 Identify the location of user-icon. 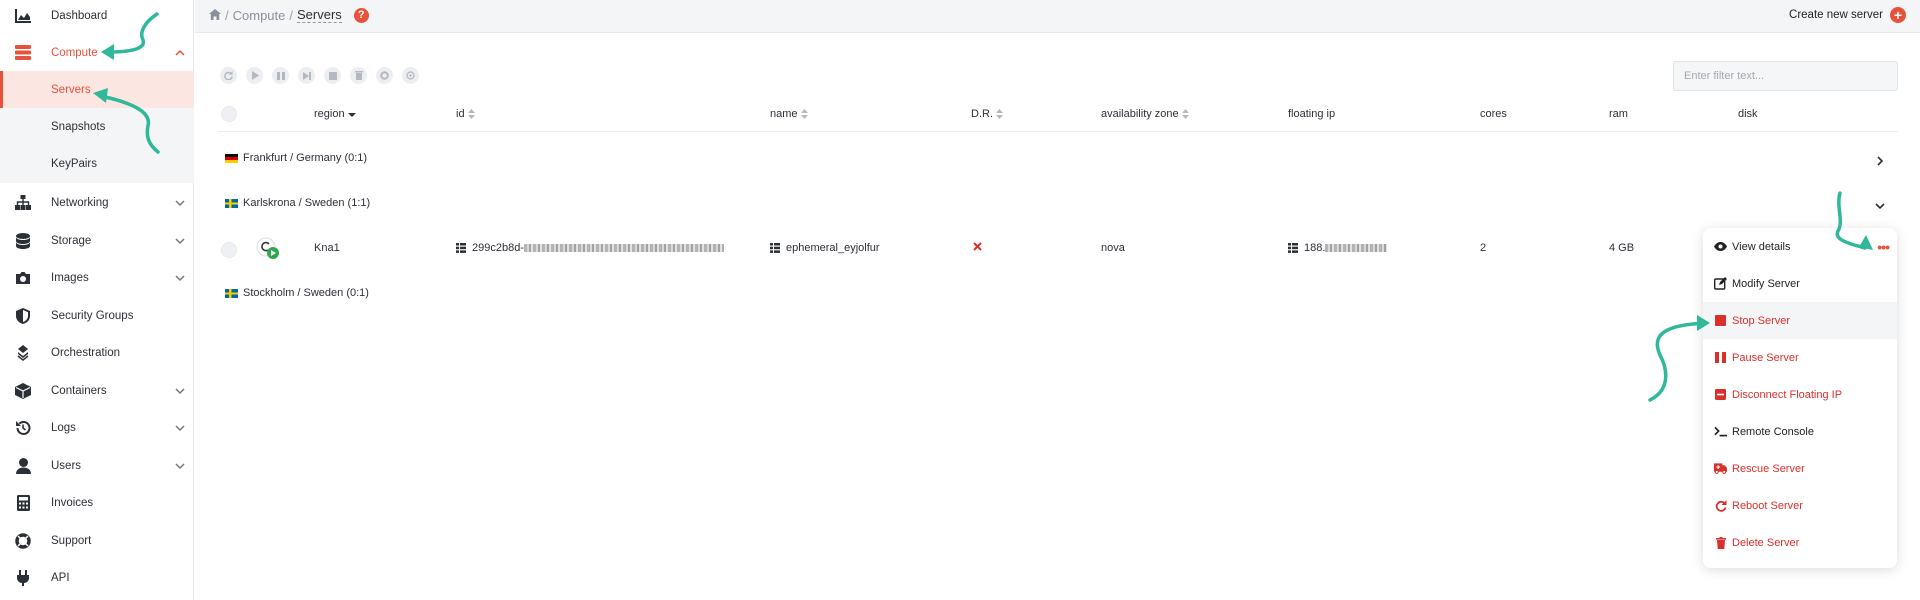
(23, 466).